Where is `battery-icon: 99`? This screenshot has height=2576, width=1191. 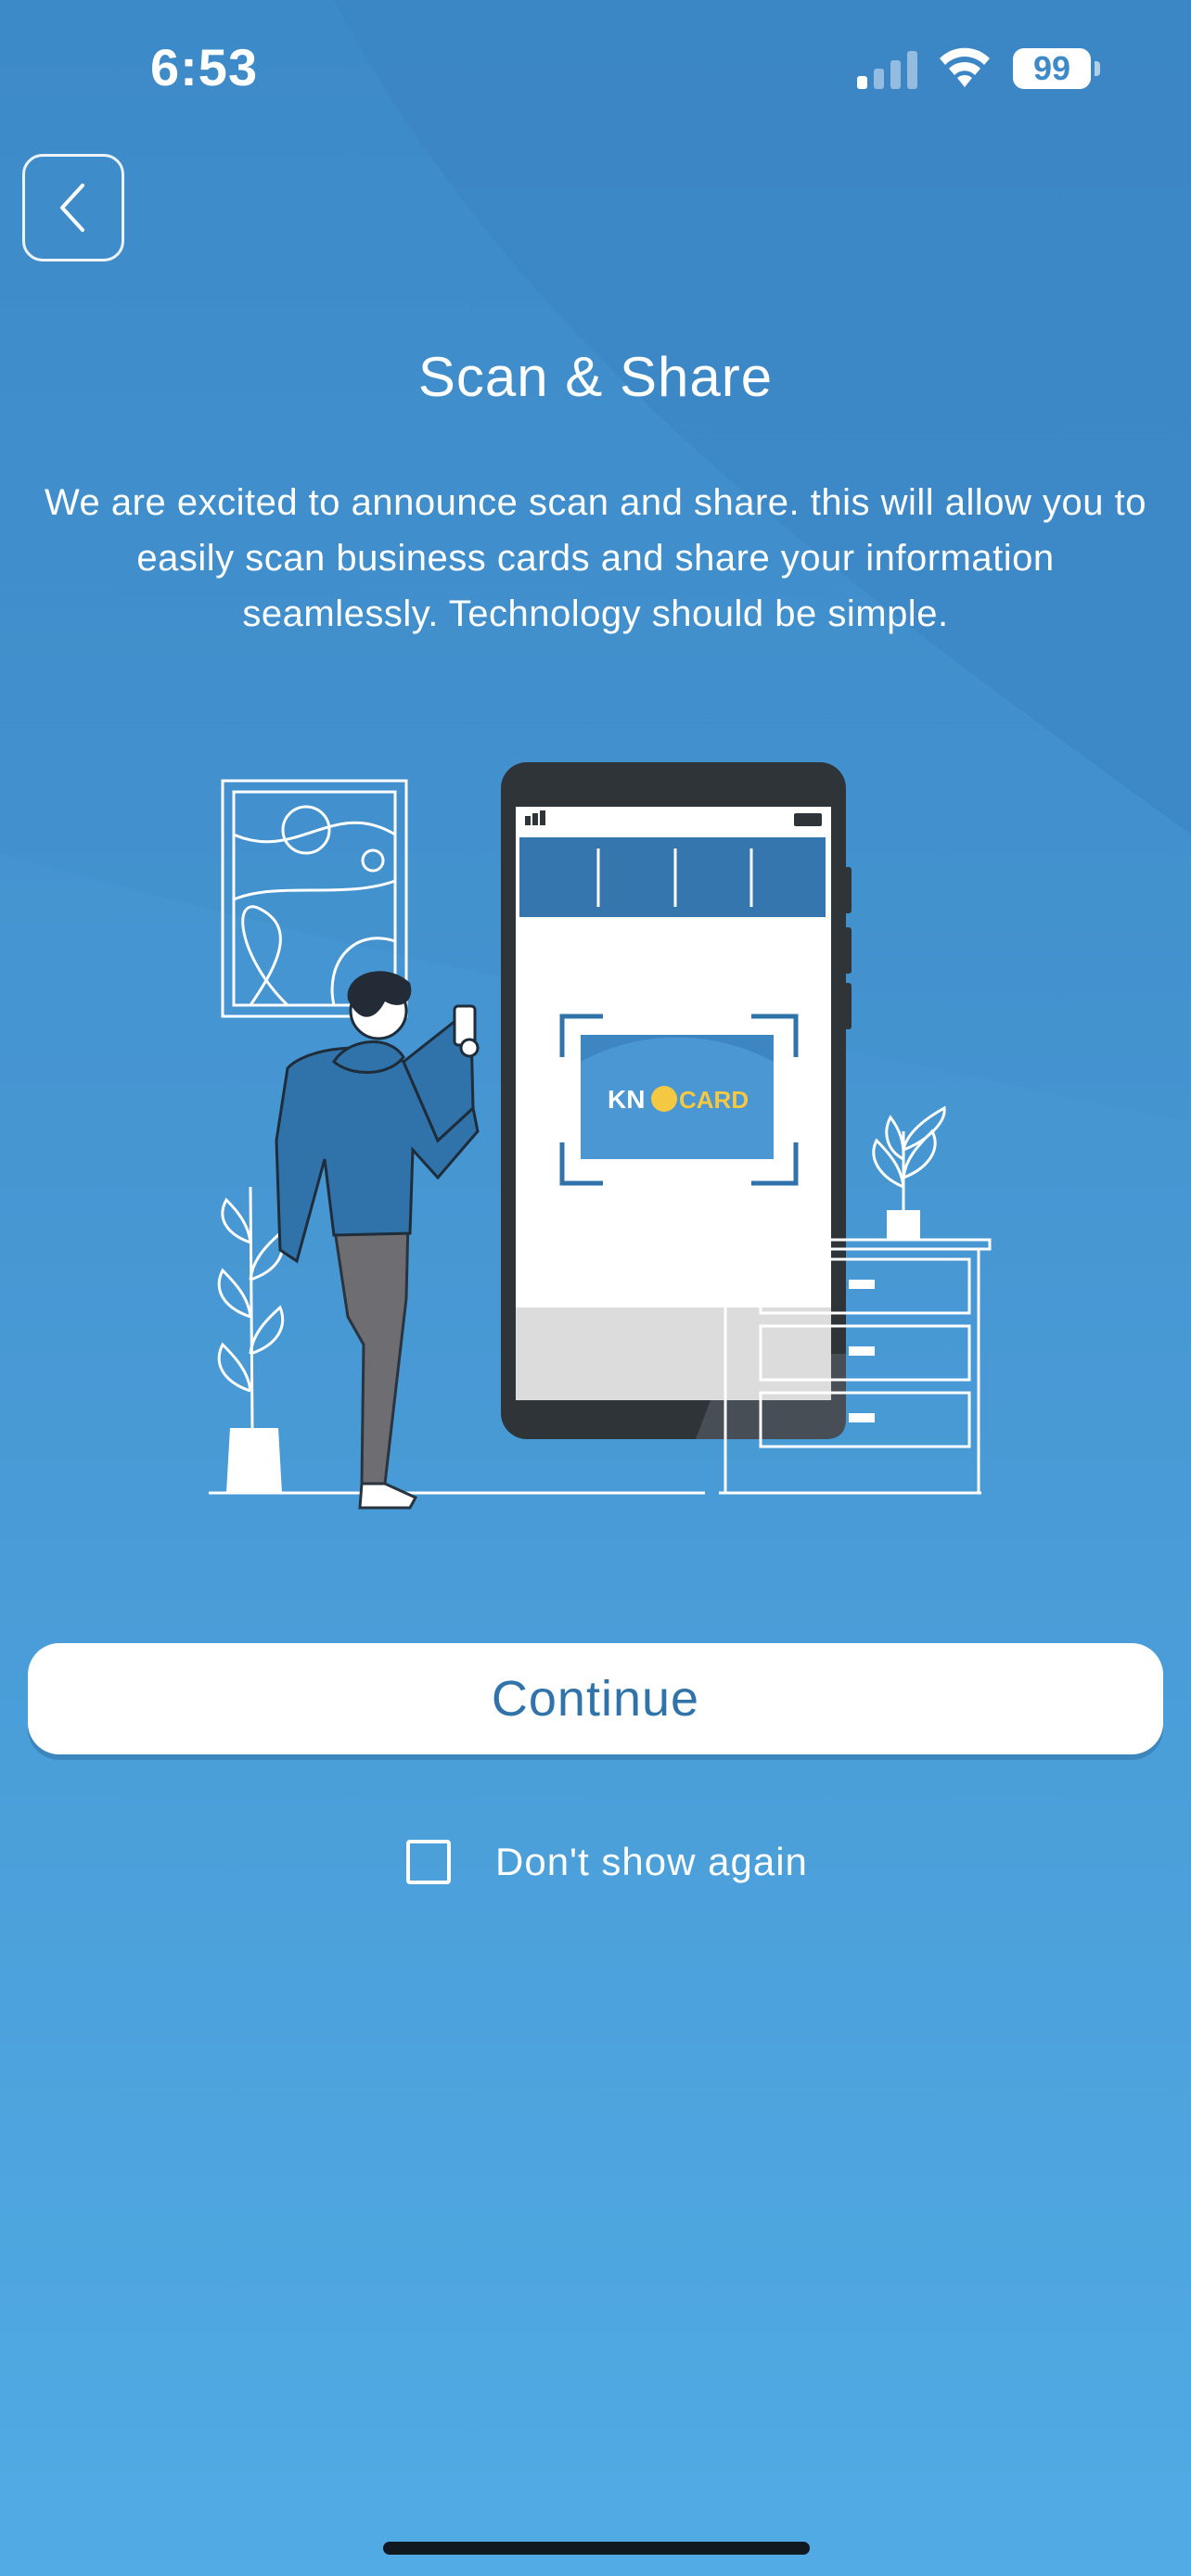
battery-icon: 99 is located at coordinates (1056, 68).